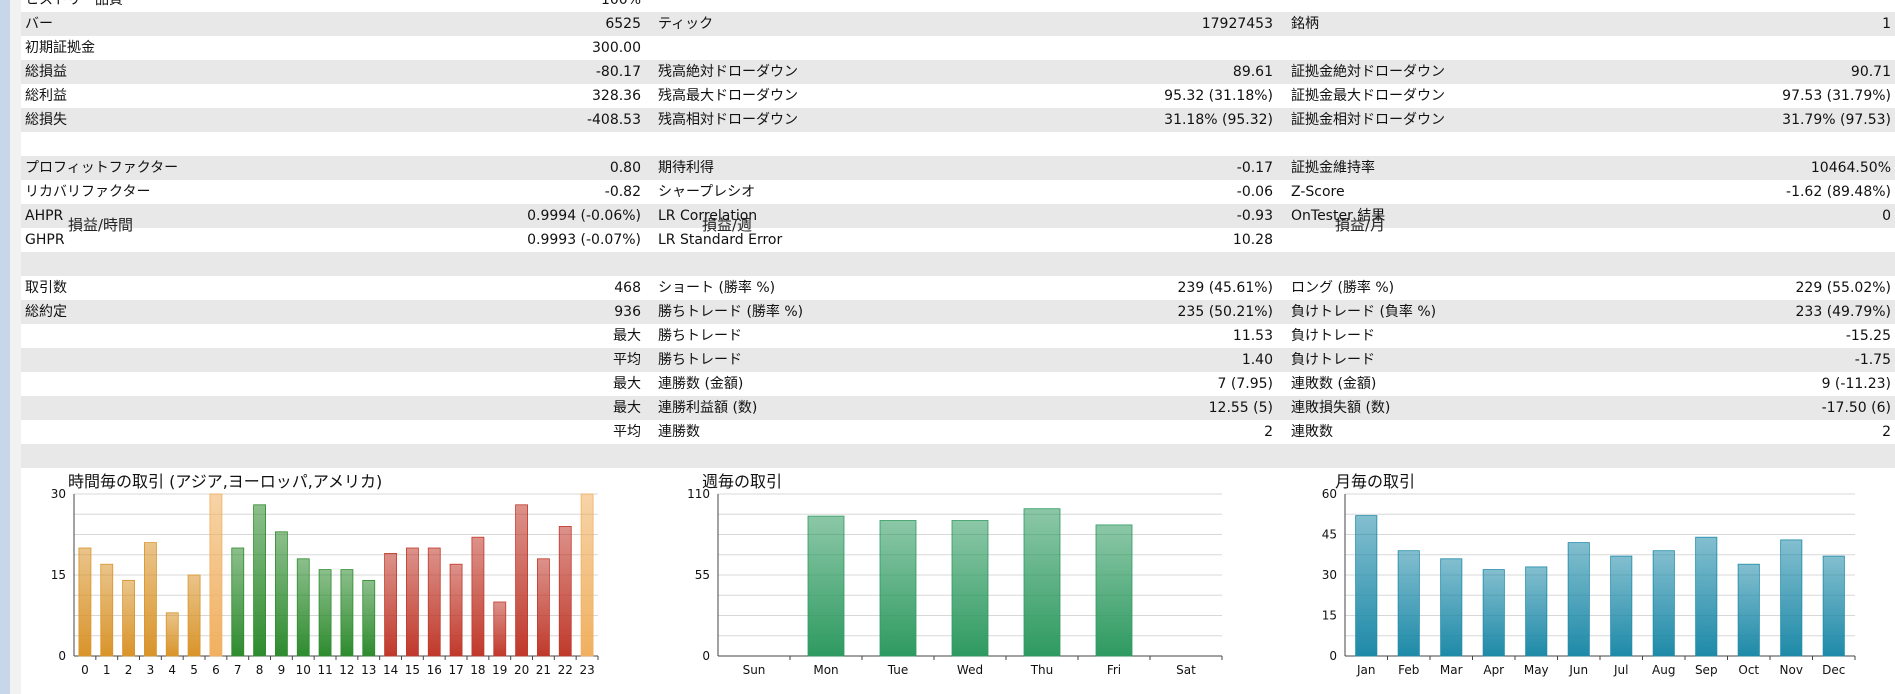 The image size is (1895, 694). I want to click on metric-value: 最大, so click(627, 336).